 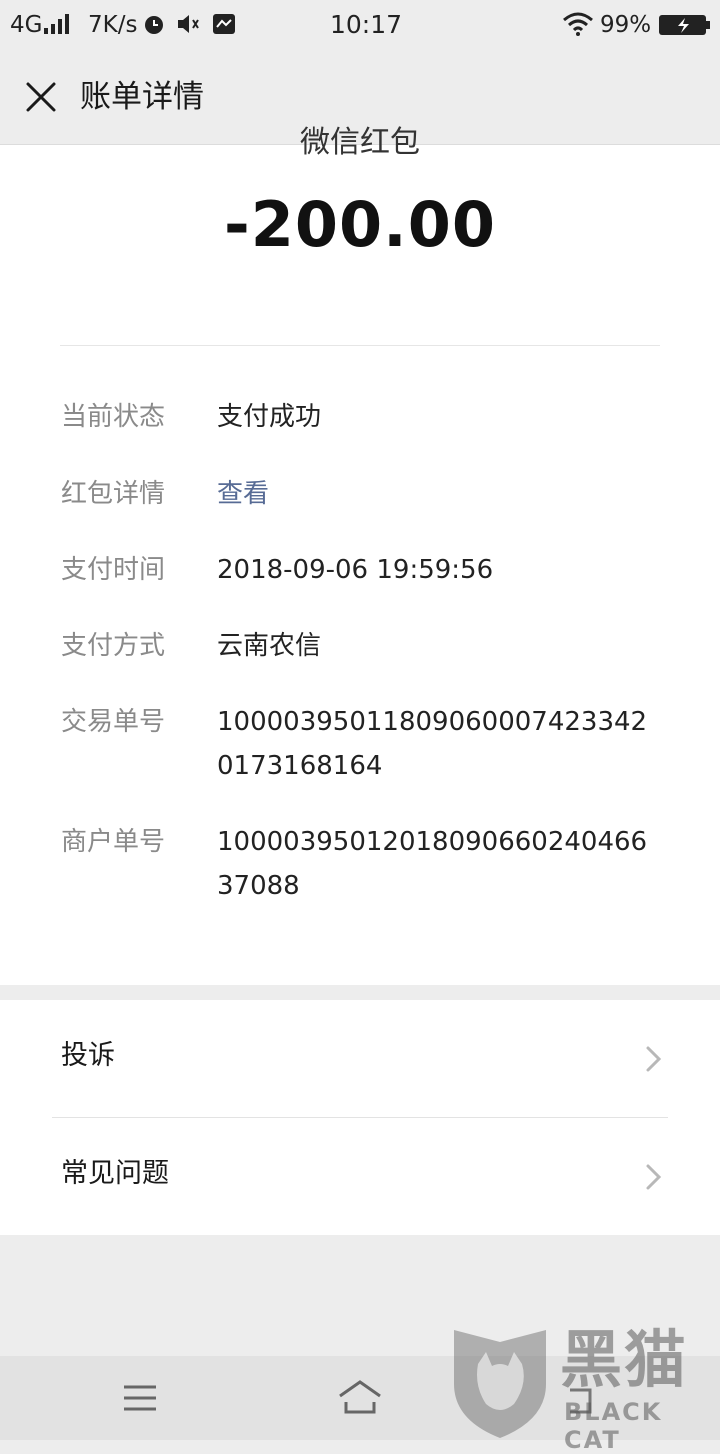 What do you see at coordinates (613, 1426) in the screenshot?
I see `watermark-en: BLACK CAT` at bounding box center [613, 1426].